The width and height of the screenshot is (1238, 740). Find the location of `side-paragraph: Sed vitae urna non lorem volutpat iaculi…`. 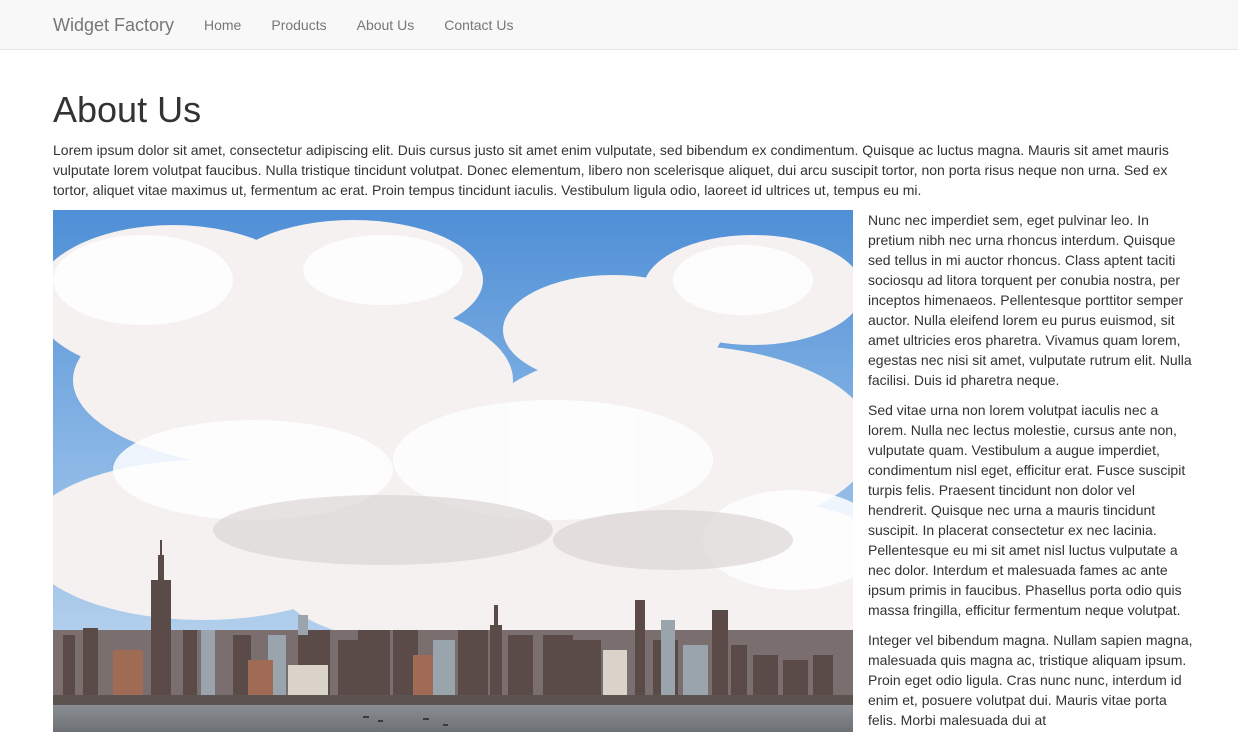

side-paragraph: Sed vitae urna non lorem volutpat iaculi… is located at coordinates (1027, 510).